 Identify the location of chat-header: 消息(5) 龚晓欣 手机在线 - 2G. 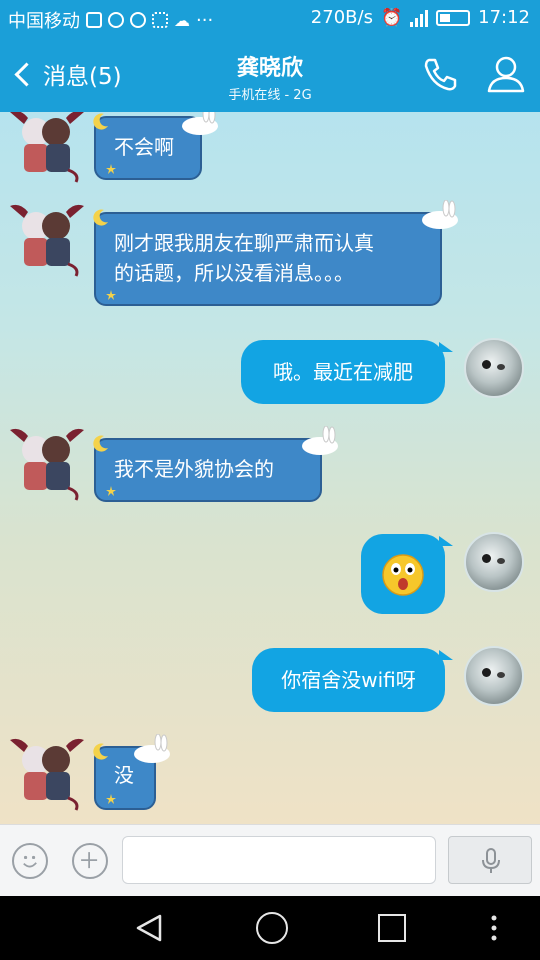
(270, 74).